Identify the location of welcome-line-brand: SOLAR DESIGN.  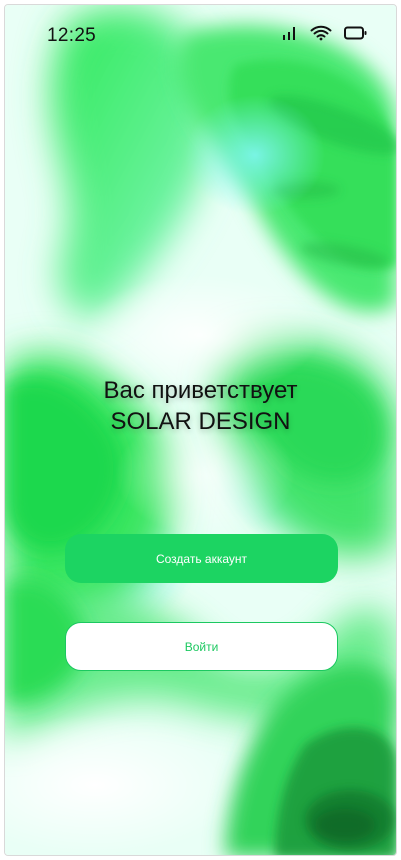
(200, 421).